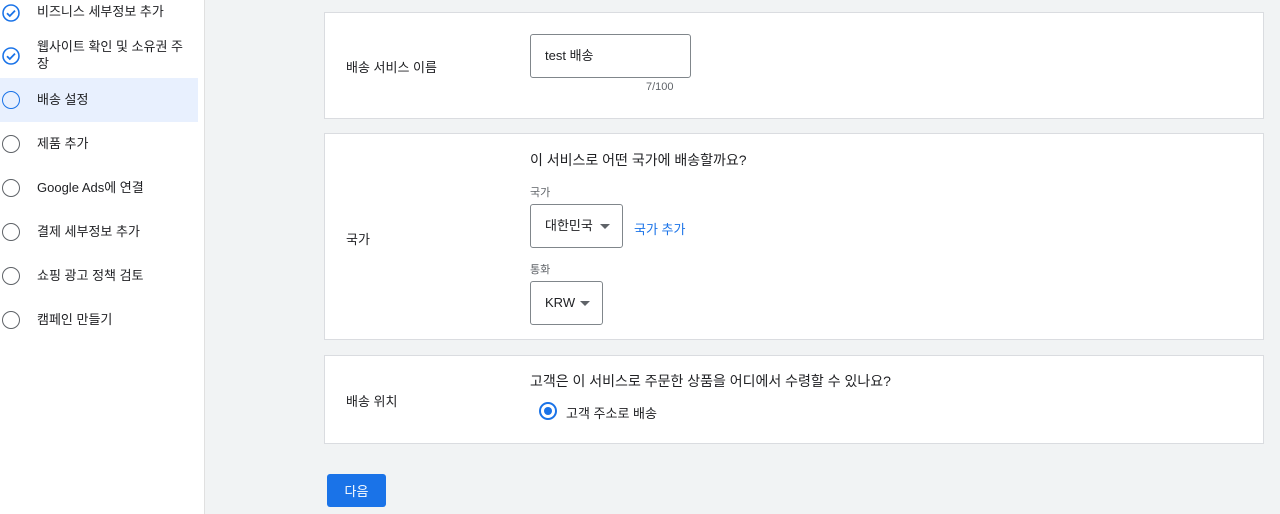  Describe the element at coordinates (560, 302) in the screenshot. I see `currency-select-value: KRW` at that location.